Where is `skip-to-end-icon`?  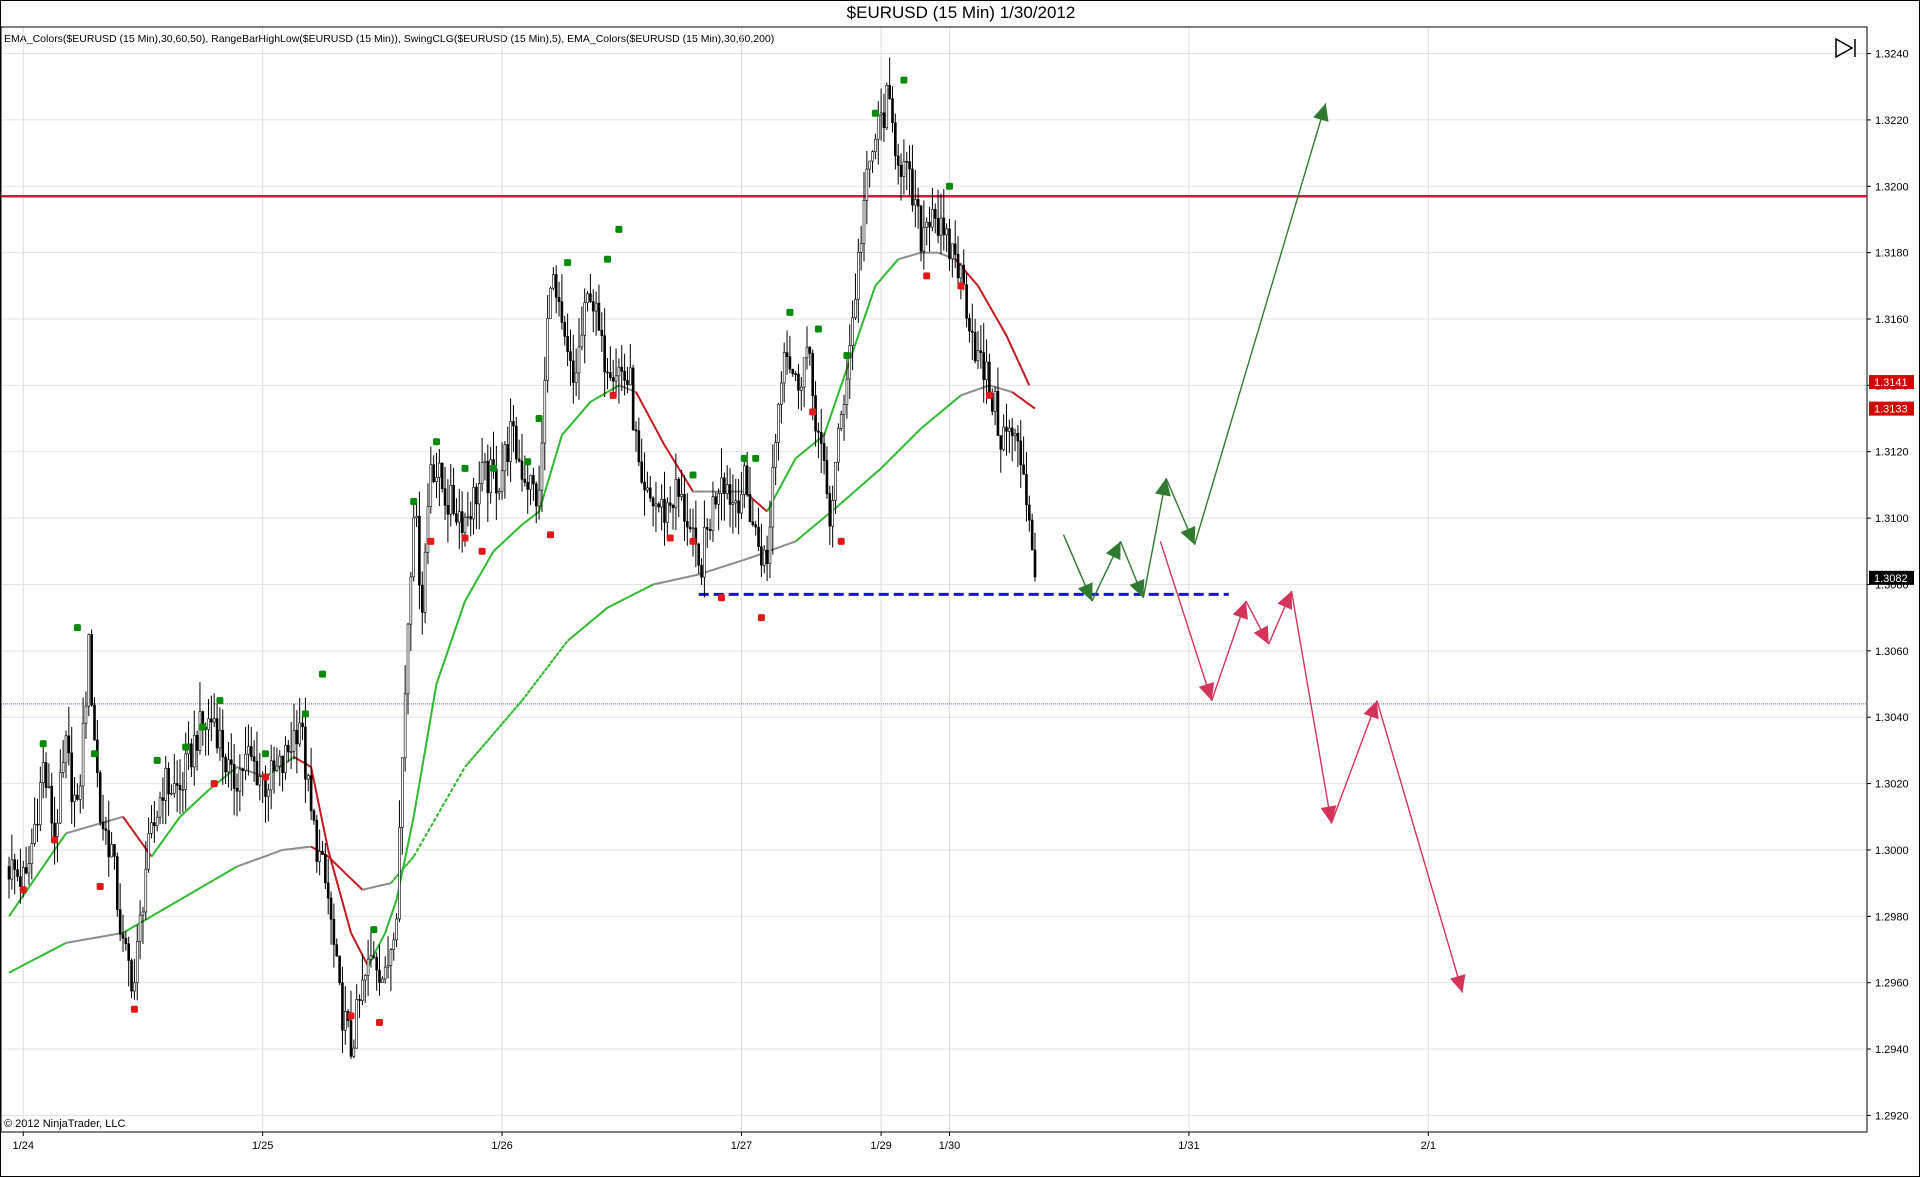 skip-to-end-icon is located at coordinates (1846, 48).